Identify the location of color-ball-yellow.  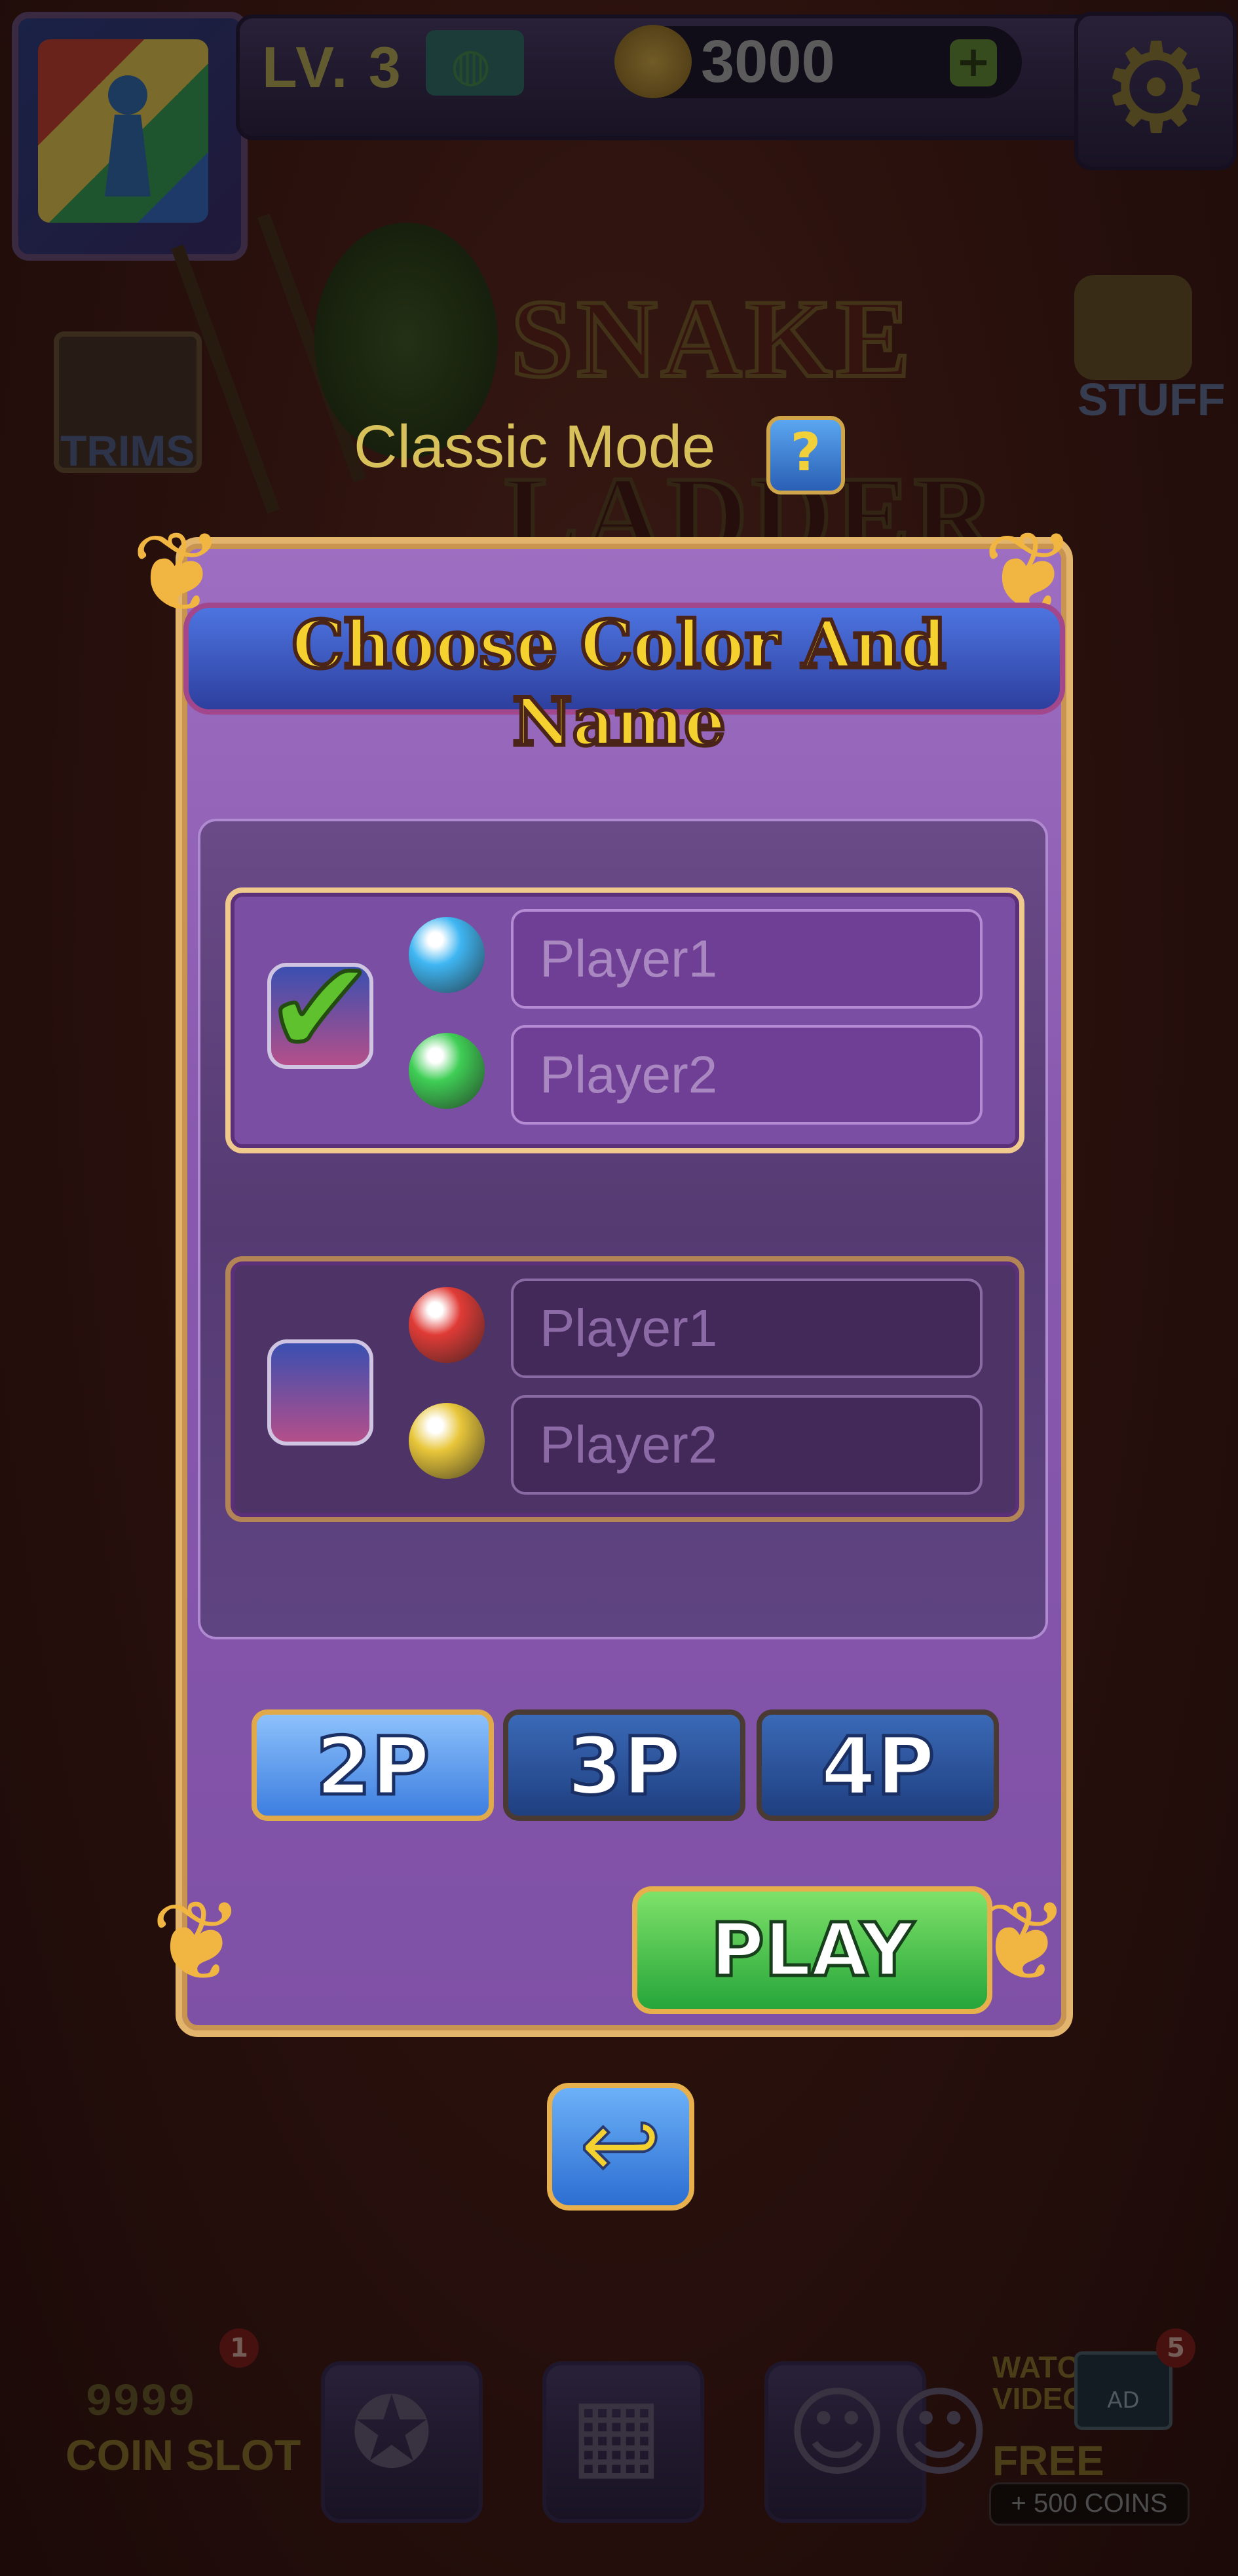
(447, 1441).